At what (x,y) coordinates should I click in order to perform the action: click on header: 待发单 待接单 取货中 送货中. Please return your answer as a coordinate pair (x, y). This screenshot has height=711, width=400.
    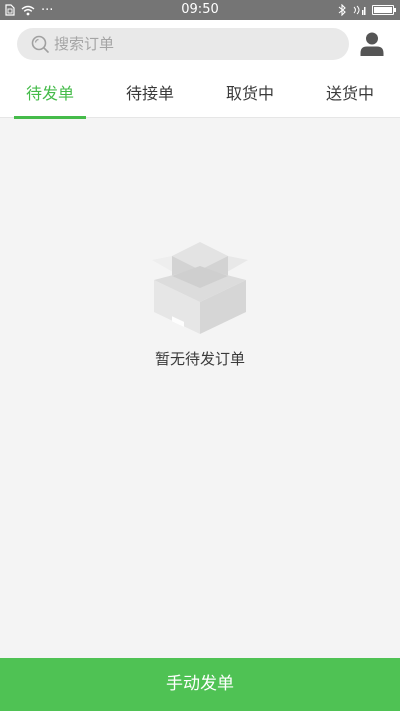
    Looking at the image, I should click on (200, 69).